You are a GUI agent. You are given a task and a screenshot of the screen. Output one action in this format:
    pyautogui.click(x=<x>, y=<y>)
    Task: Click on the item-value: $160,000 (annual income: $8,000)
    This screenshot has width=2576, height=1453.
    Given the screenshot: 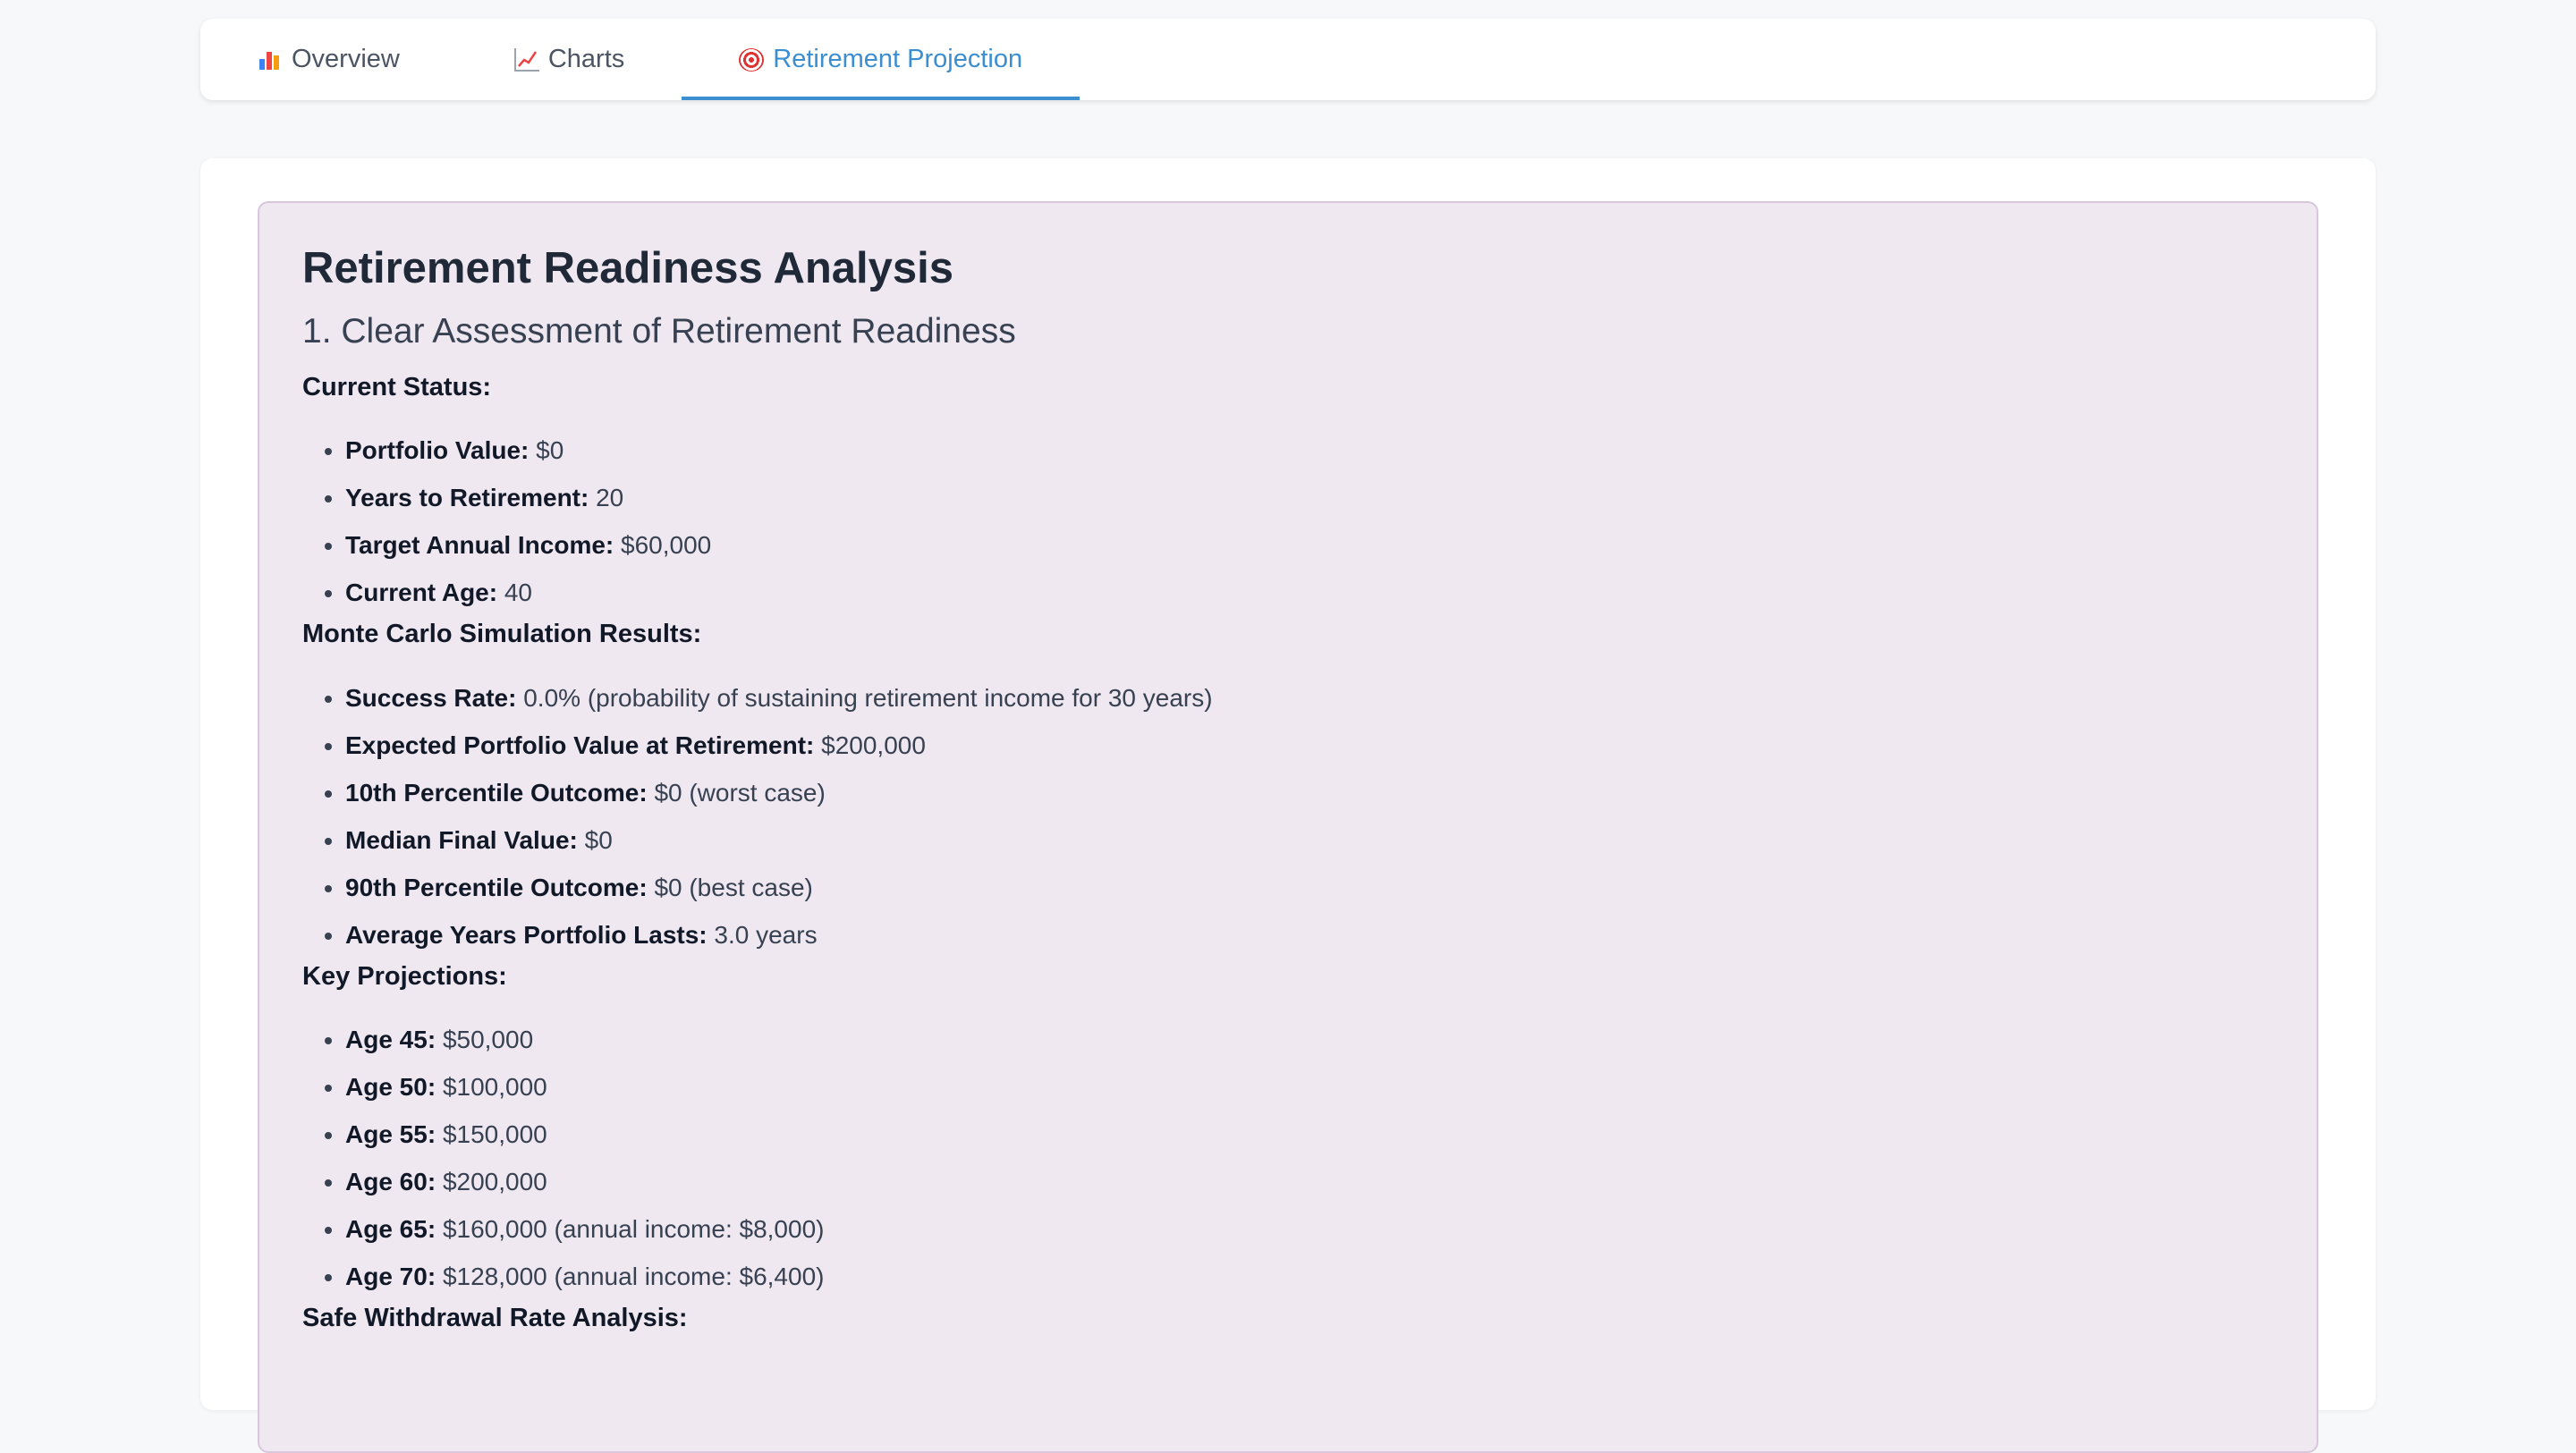 What is the action you would take?
    pyautogui.click(x=633, y=1229)
    